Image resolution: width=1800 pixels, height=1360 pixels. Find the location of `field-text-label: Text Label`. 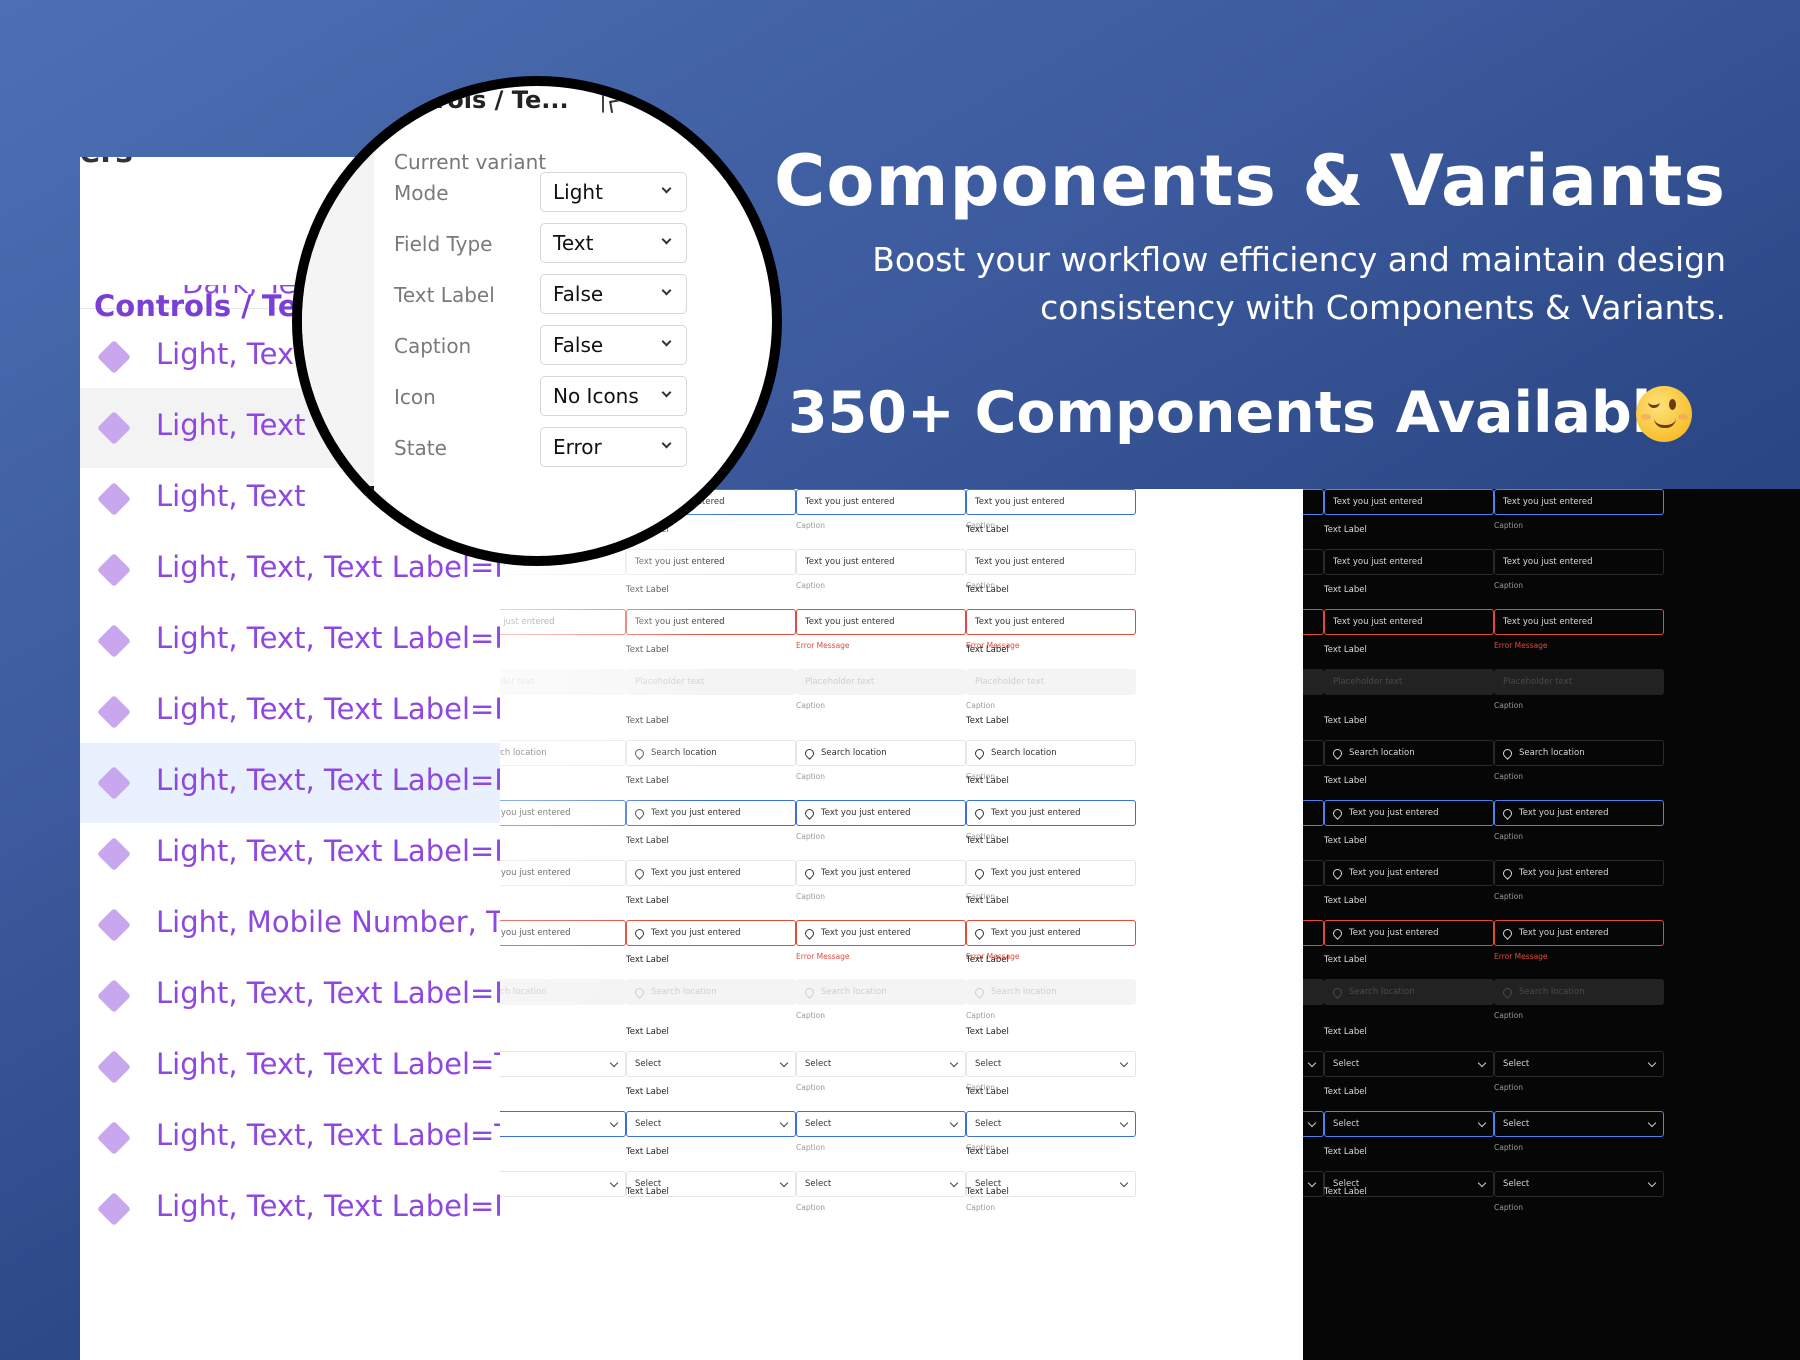

field-text-label: Text Label is located at coordinates (1345, 1152).